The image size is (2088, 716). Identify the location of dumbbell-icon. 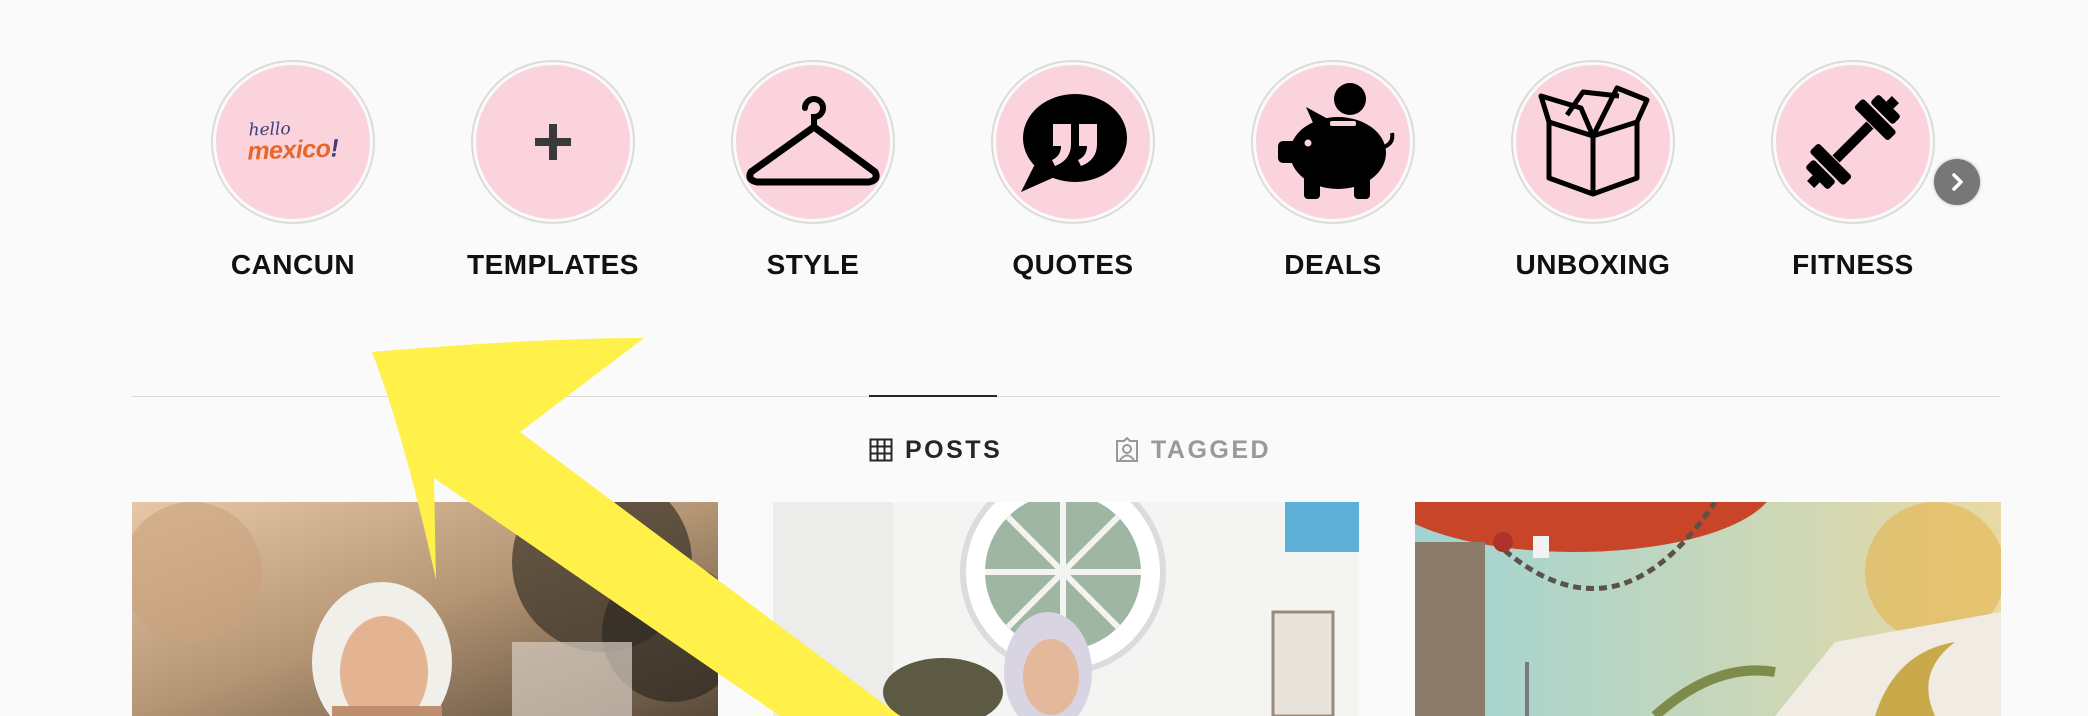
(1853, 142).